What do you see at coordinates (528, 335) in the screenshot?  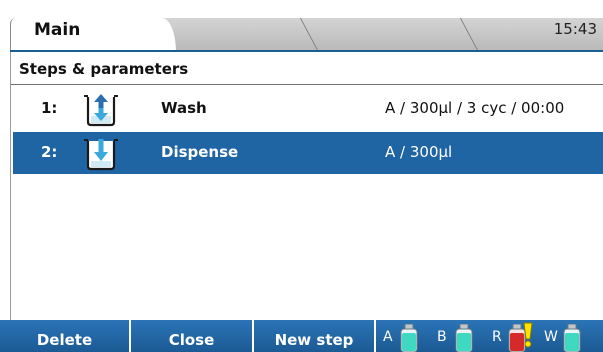 I see `warning-icon` at bounding box center [528, 335].